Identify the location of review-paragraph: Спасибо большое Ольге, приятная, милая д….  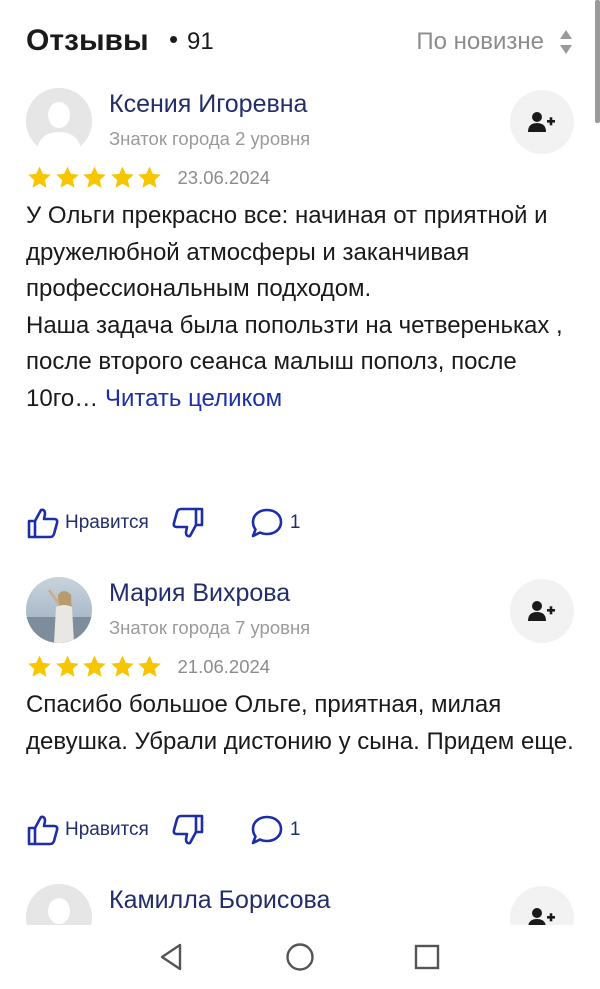
(300, 723).